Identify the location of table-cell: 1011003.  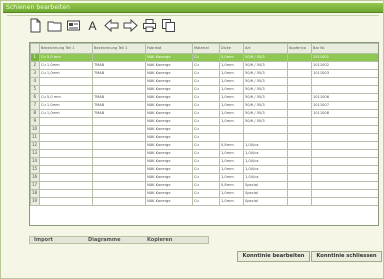
(344, 73).